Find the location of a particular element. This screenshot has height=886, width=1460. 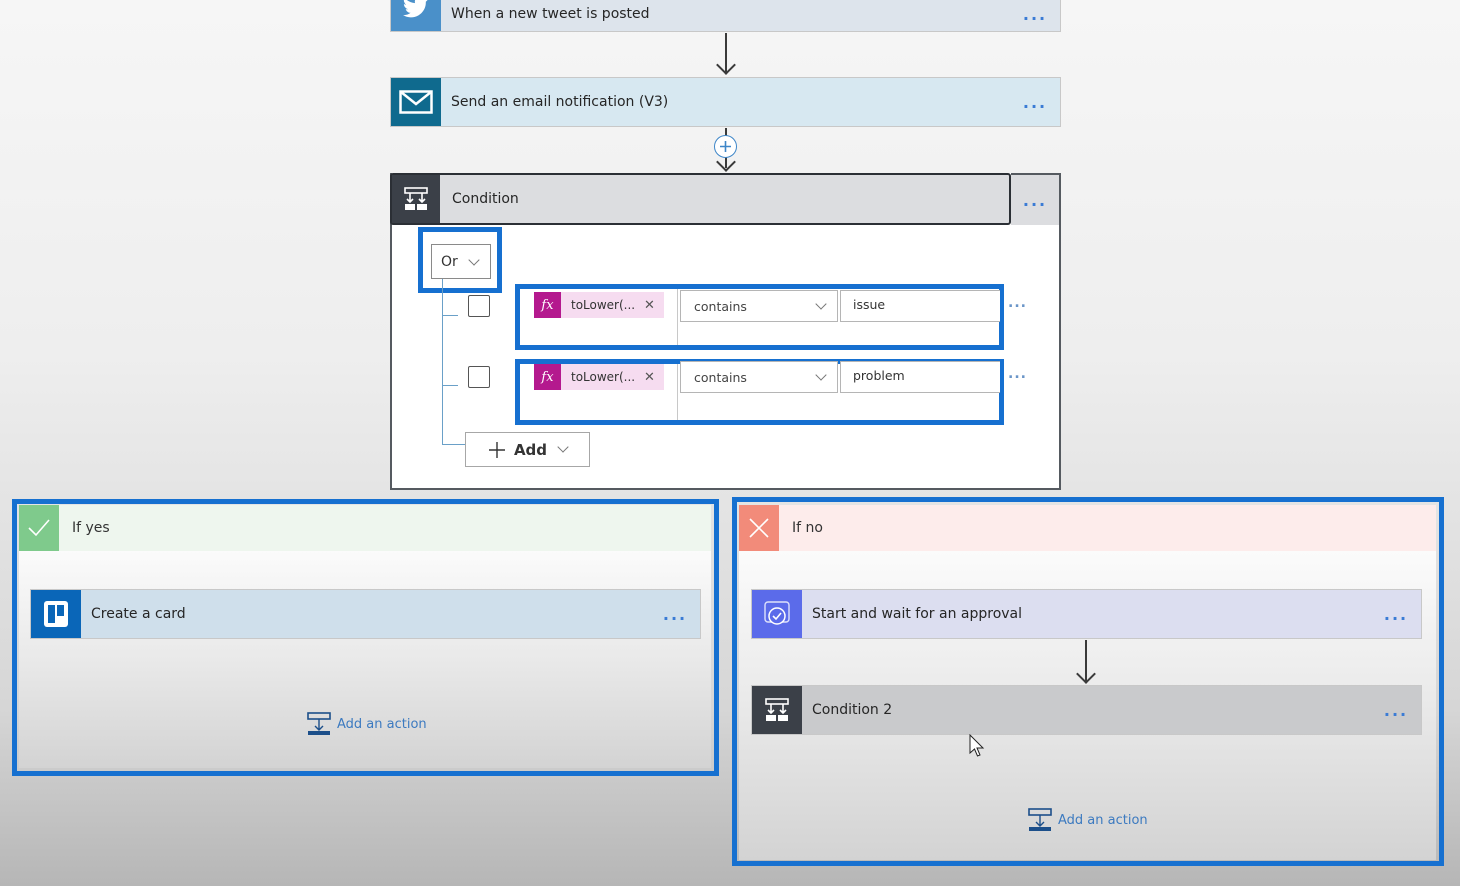

arrow-head is located at coordinates (726, 65).